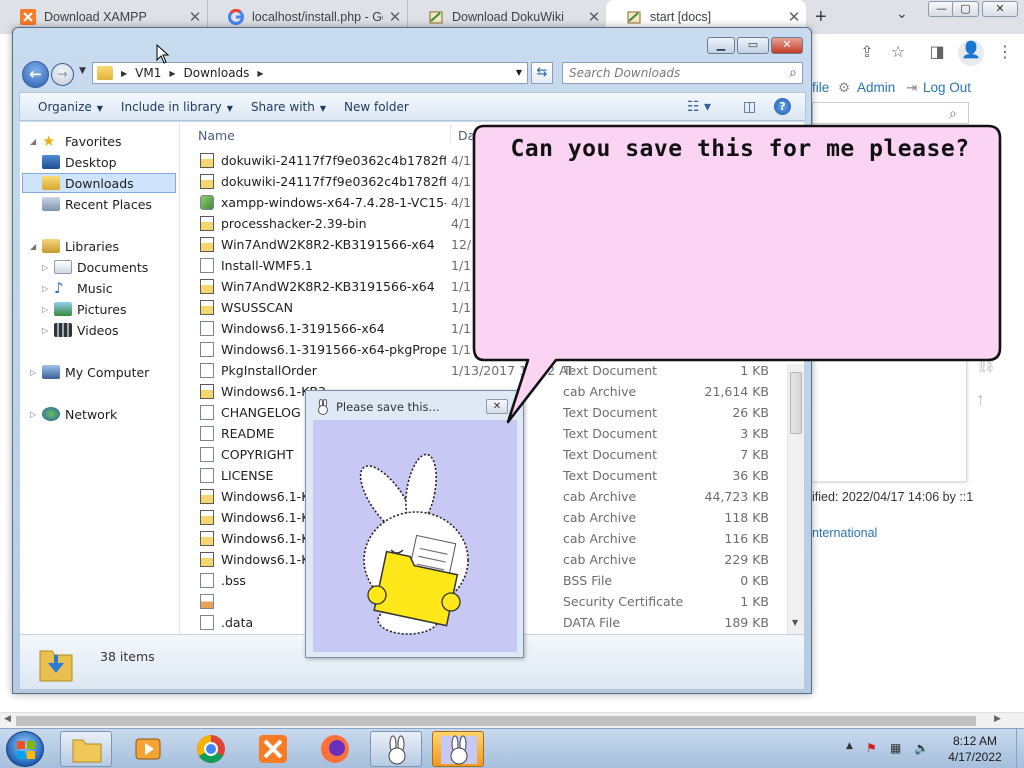 The height and width of the screenshot is (768, 1024). I want to click on nav-documents: ▷ Documents, so click(95, 267).